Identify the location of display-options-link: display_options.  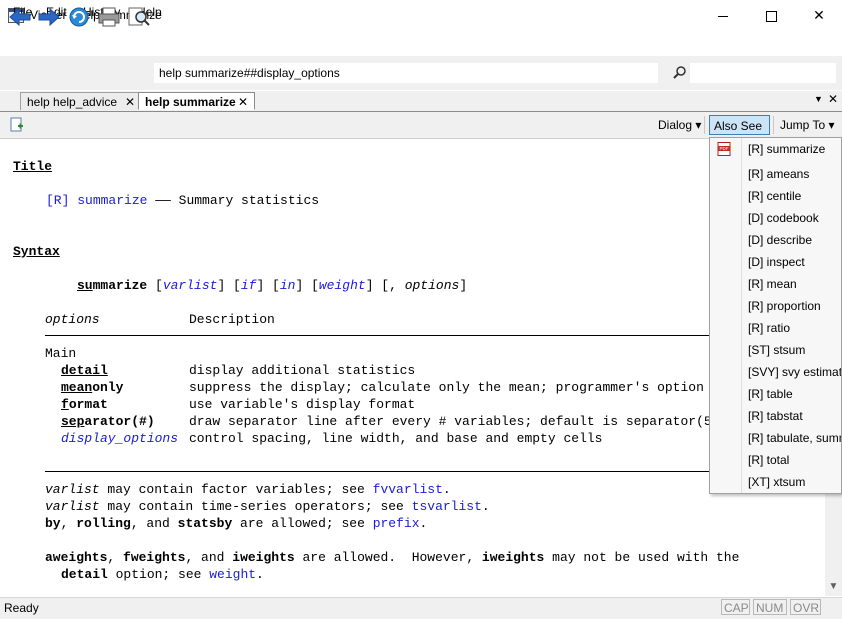
(119, 438).